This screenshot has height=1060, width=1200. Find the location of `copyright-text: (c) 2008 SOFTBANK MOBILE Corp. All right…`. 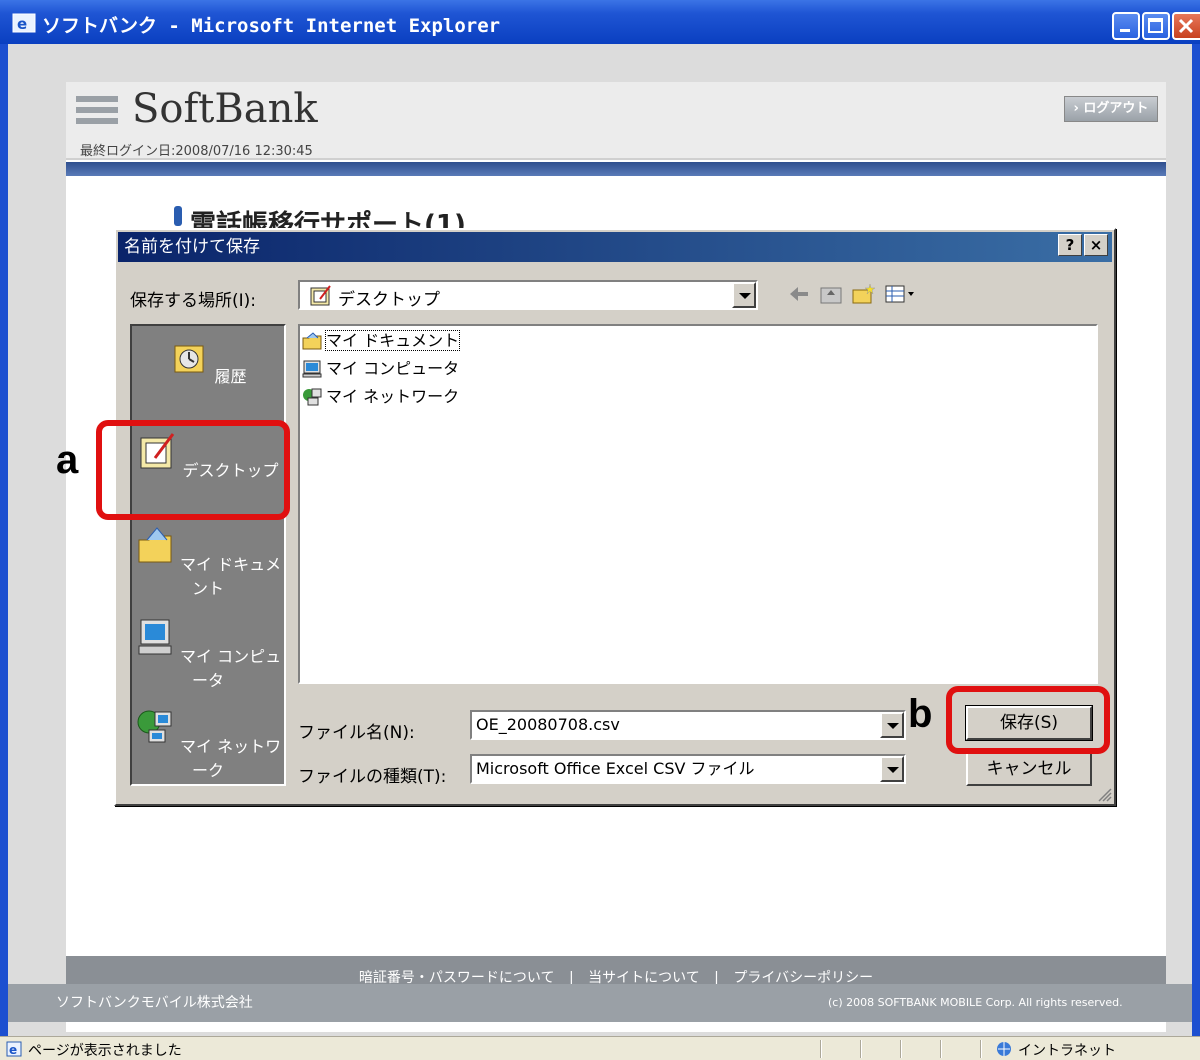

copyright-text: (c) 2008 SOFTBANK MOBILE Corp. All right… is located at coordinates (975, 1002).